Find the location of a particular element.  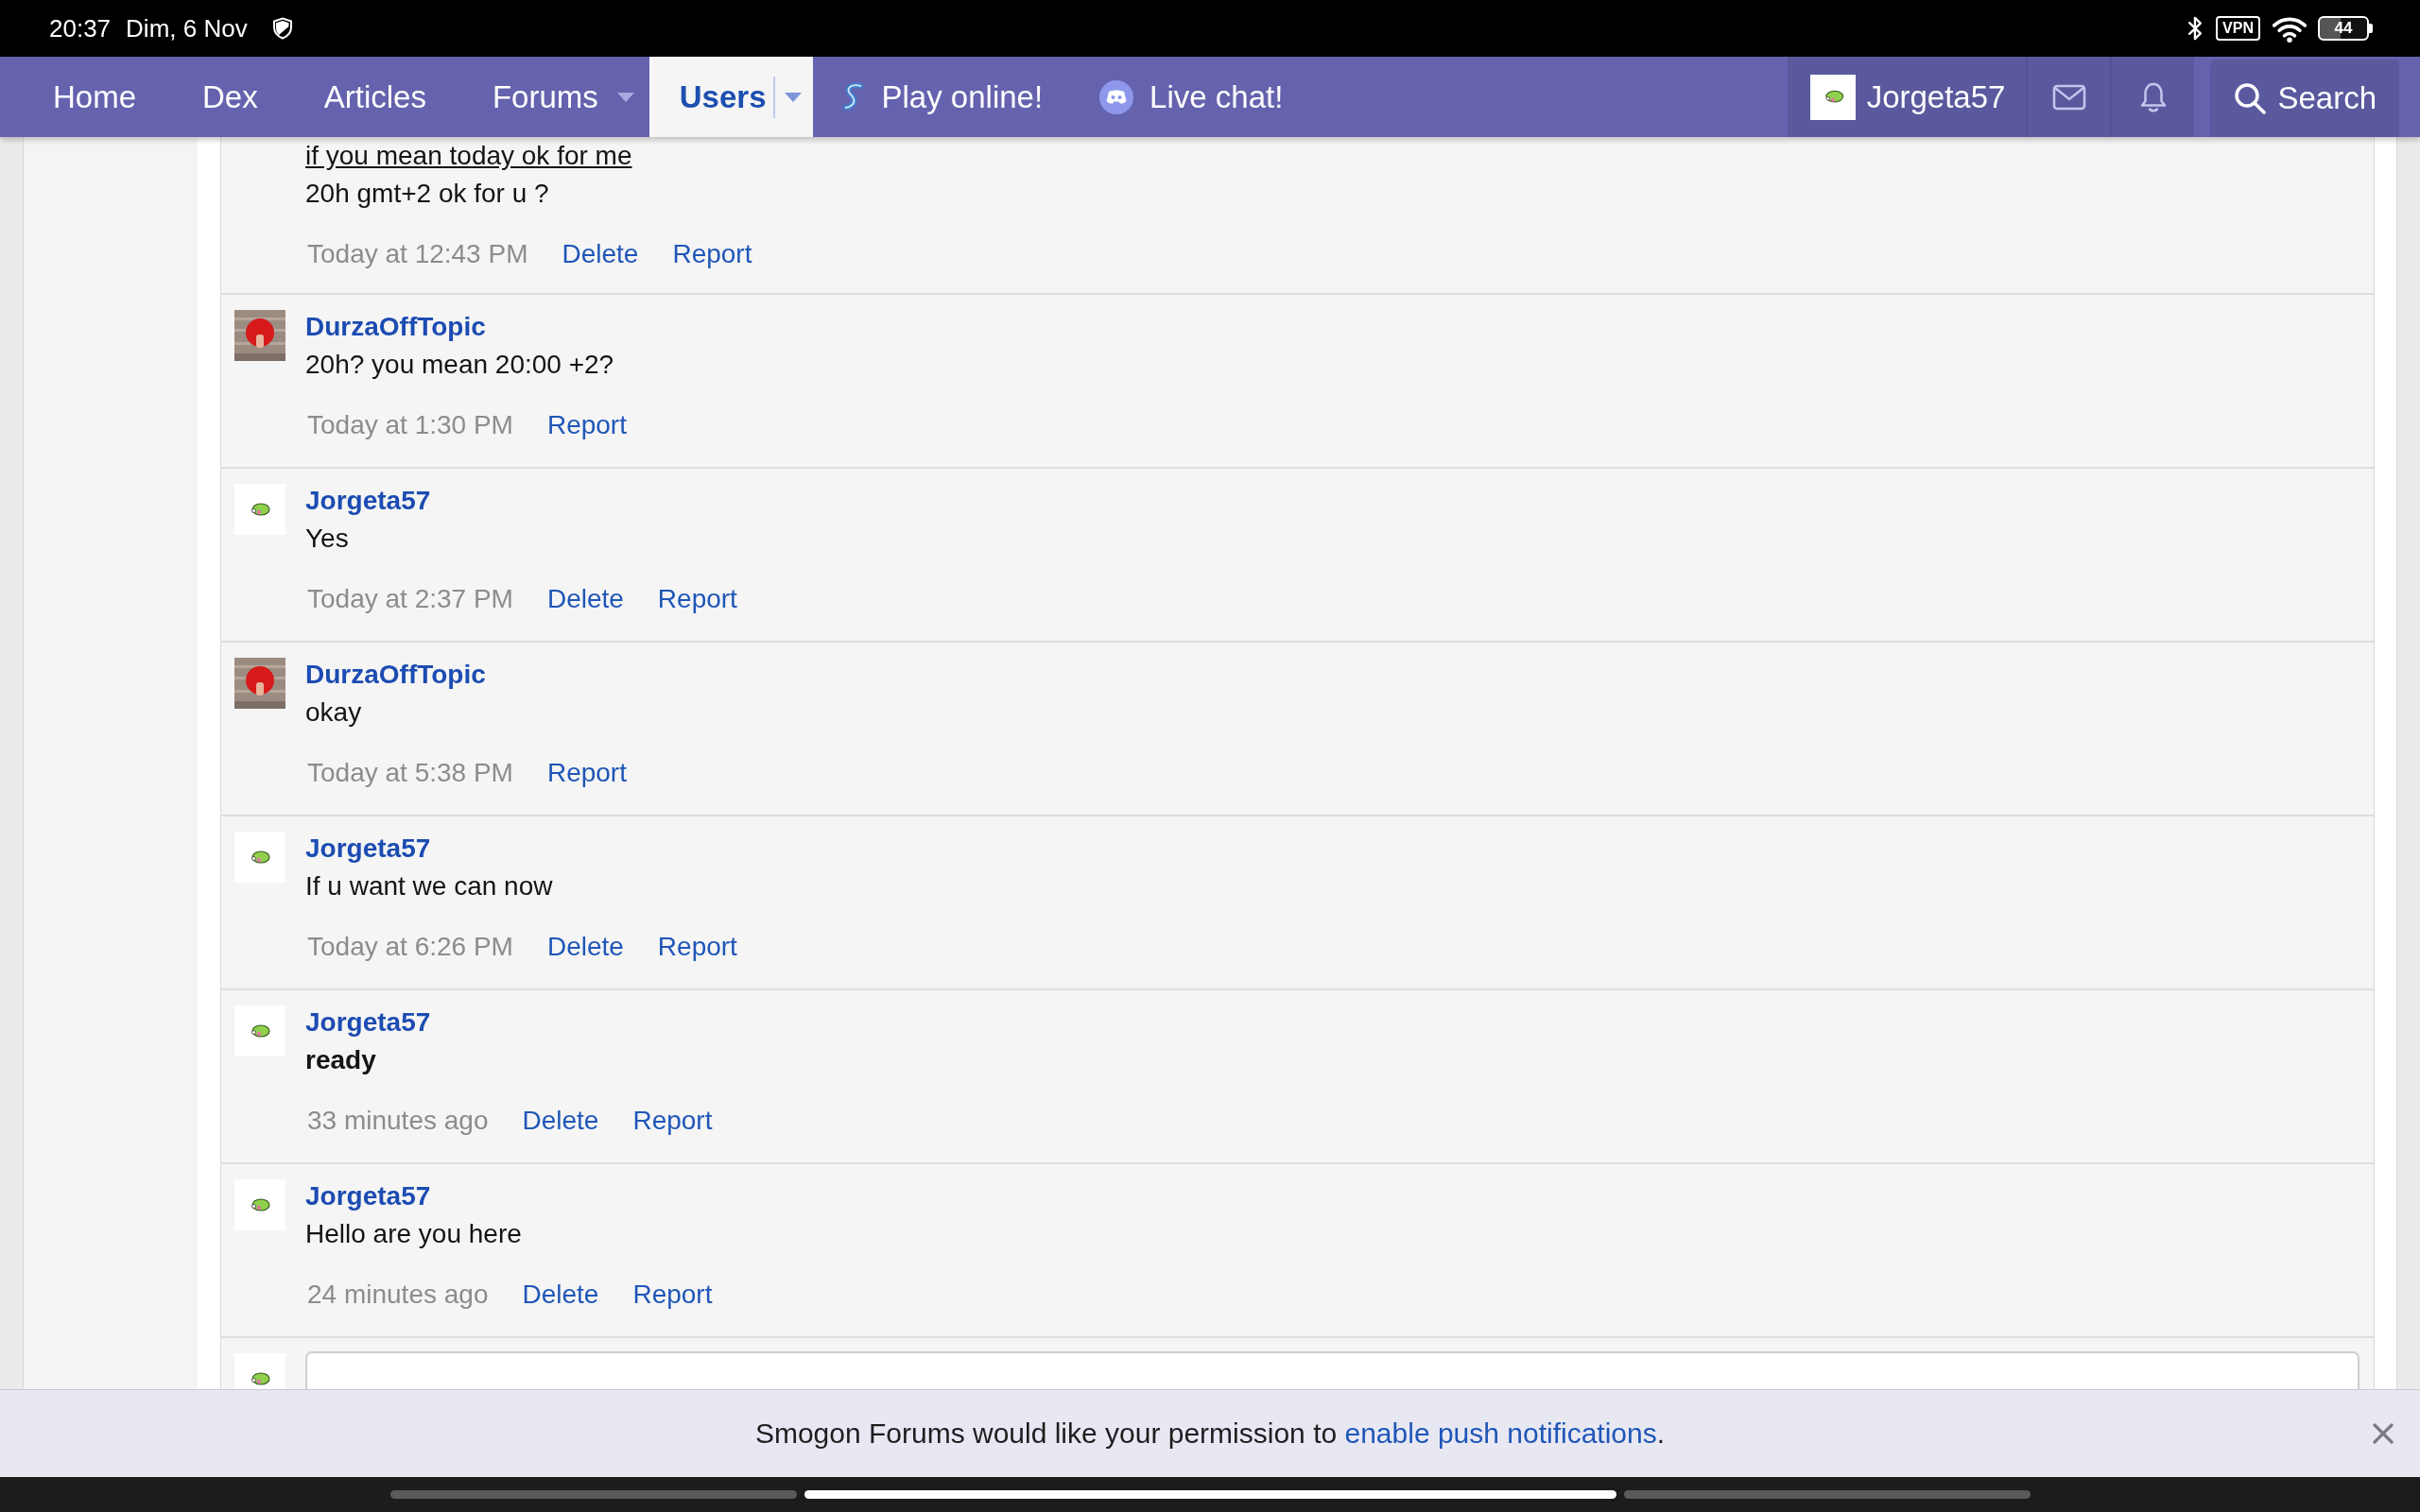

comment-text: okay is located at coordinates (334, 712).